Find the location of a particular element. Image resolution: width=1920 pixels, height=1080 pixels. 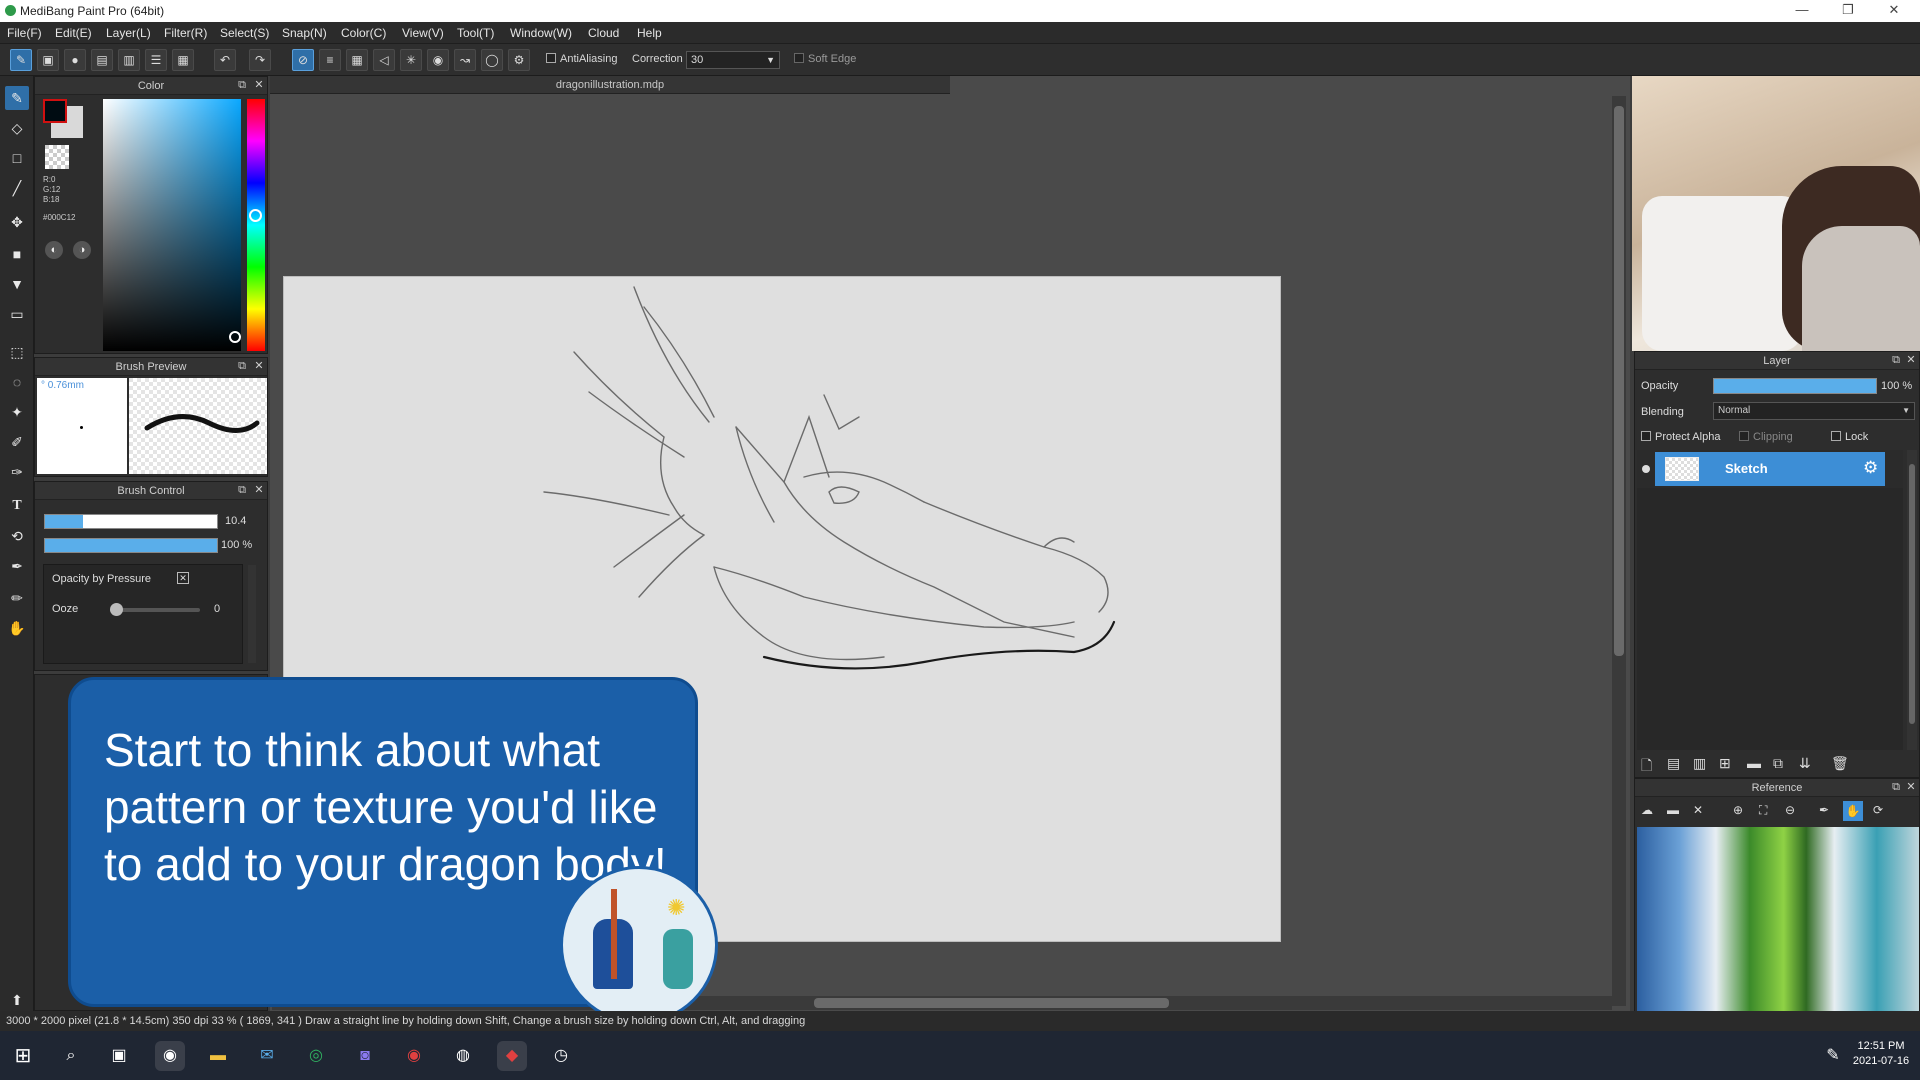

snap-vanish-icon: ◁ is located at coordinates (384, 60).